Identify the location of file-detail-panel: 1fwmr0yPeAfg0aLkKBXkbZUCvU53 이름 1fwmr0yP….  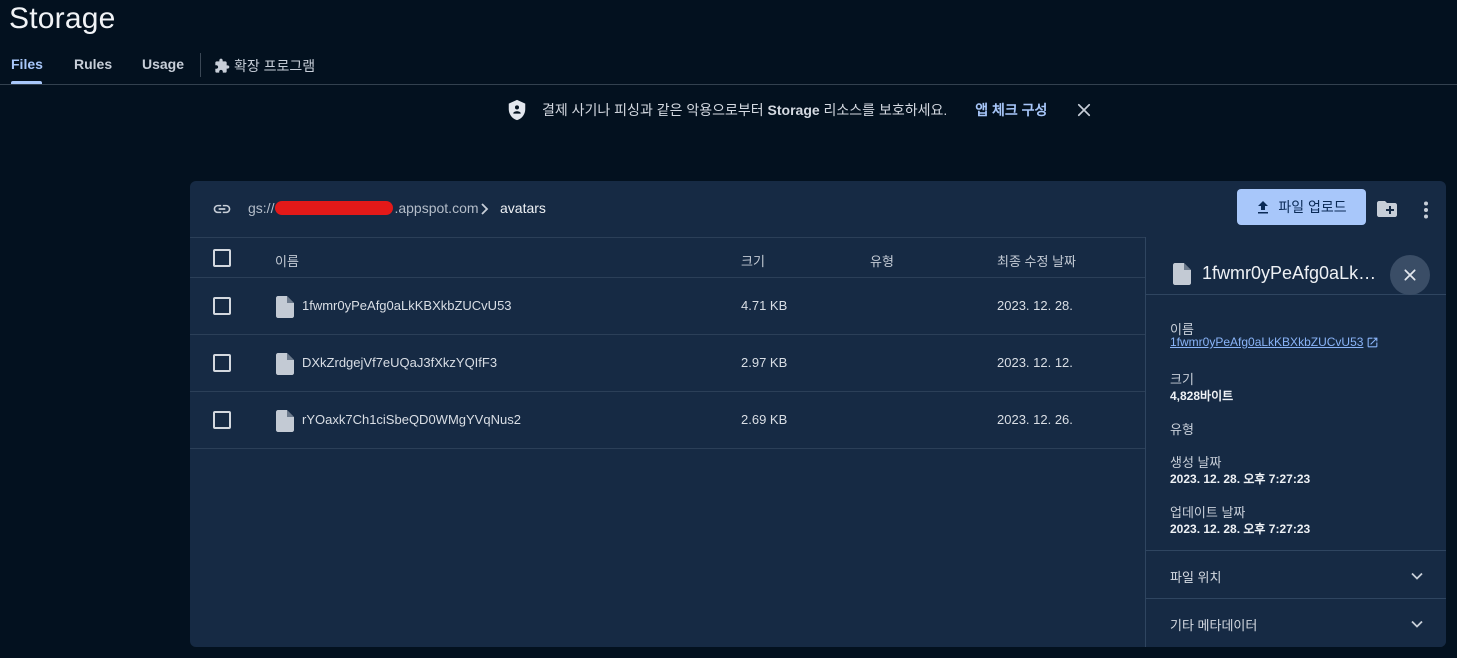
(1295, 442).